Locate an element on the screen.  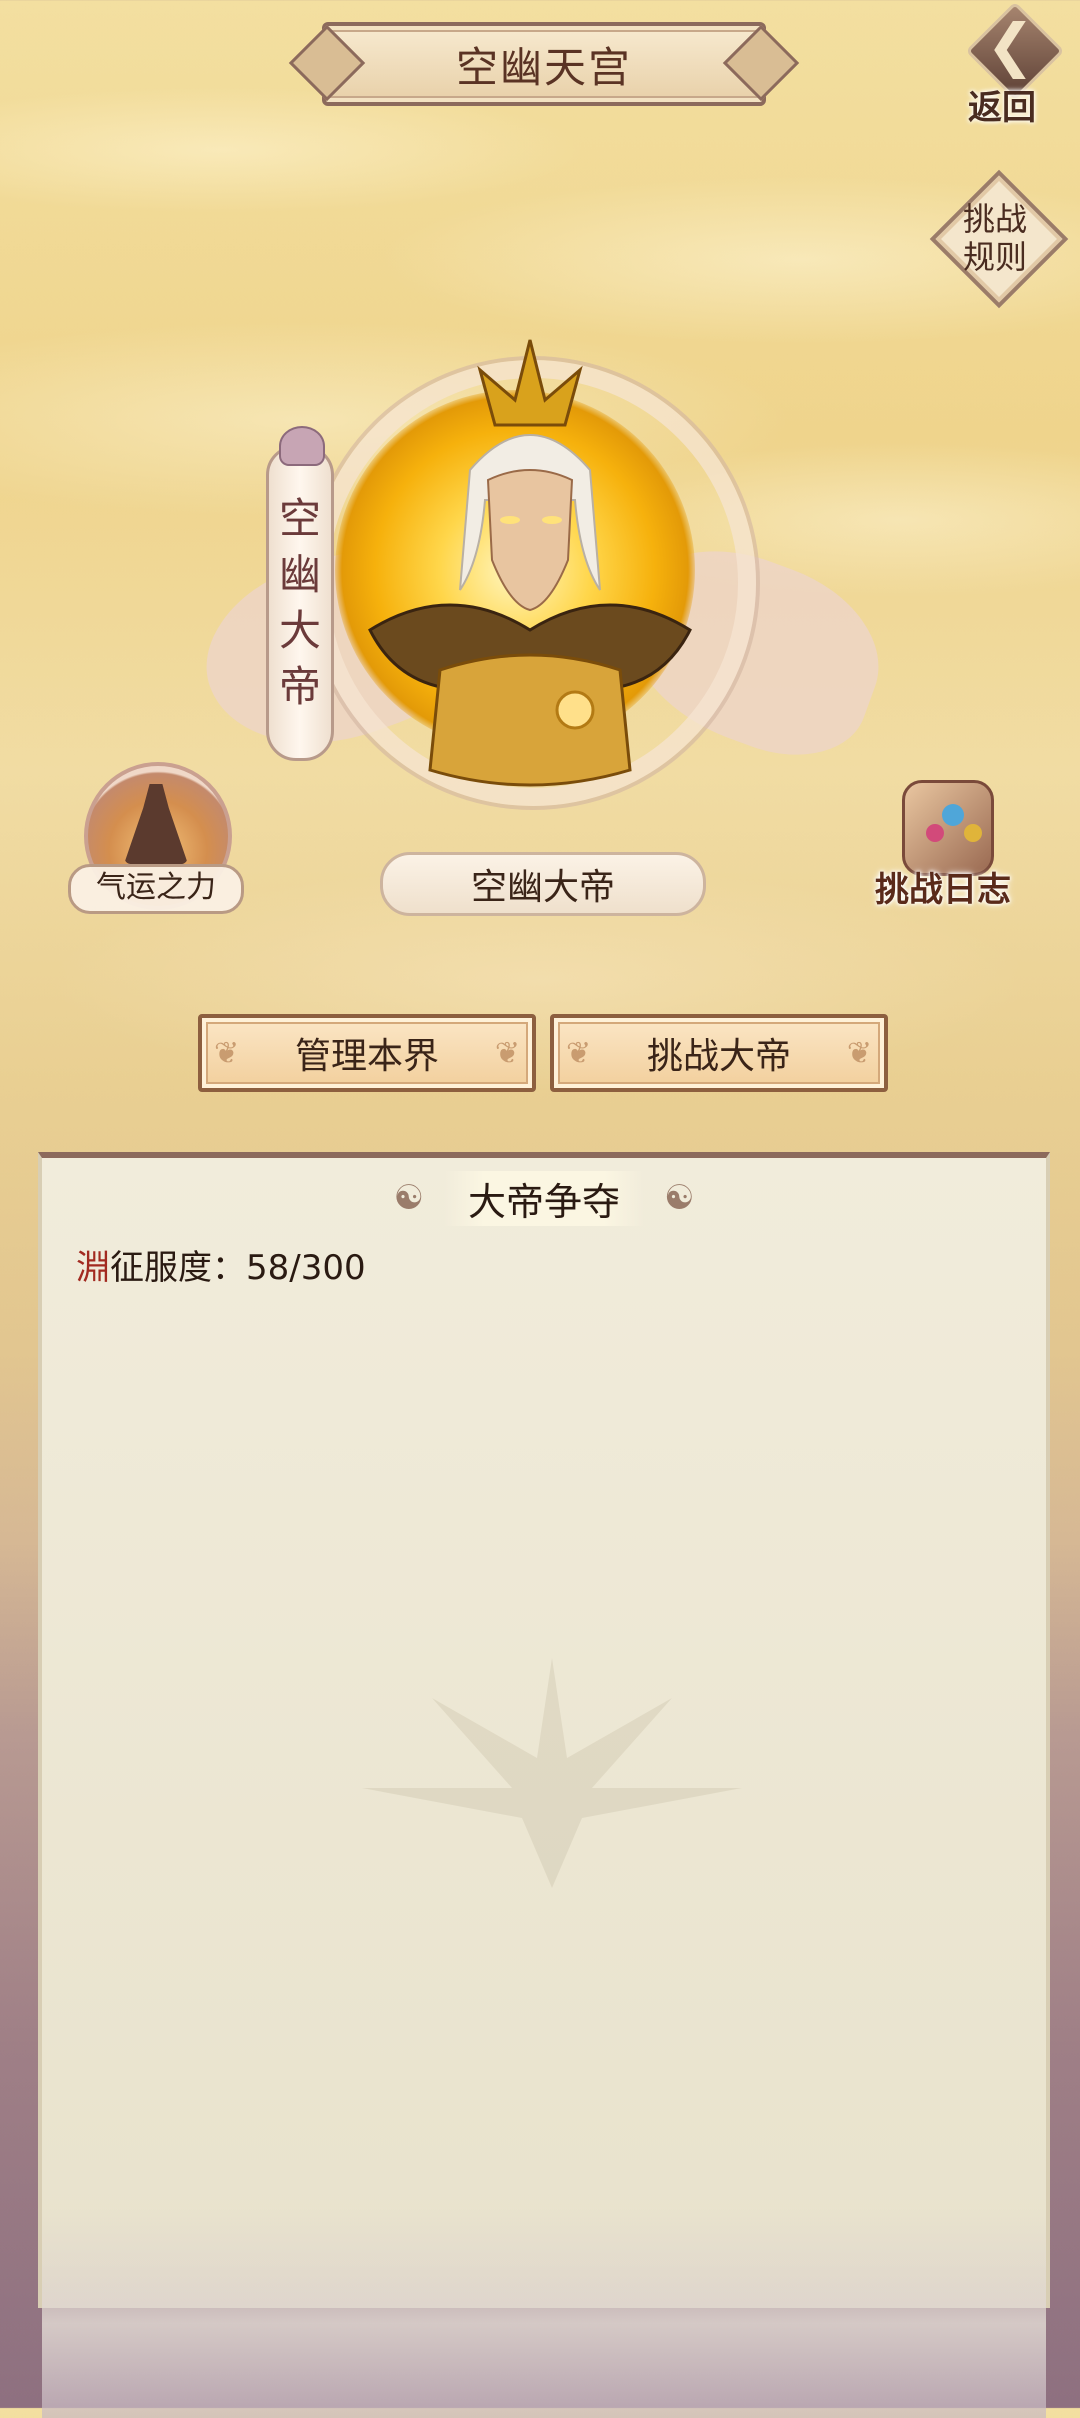
panel-header: ☯ 大帝争夺 ☯ is located at coordinates (544, 1198).